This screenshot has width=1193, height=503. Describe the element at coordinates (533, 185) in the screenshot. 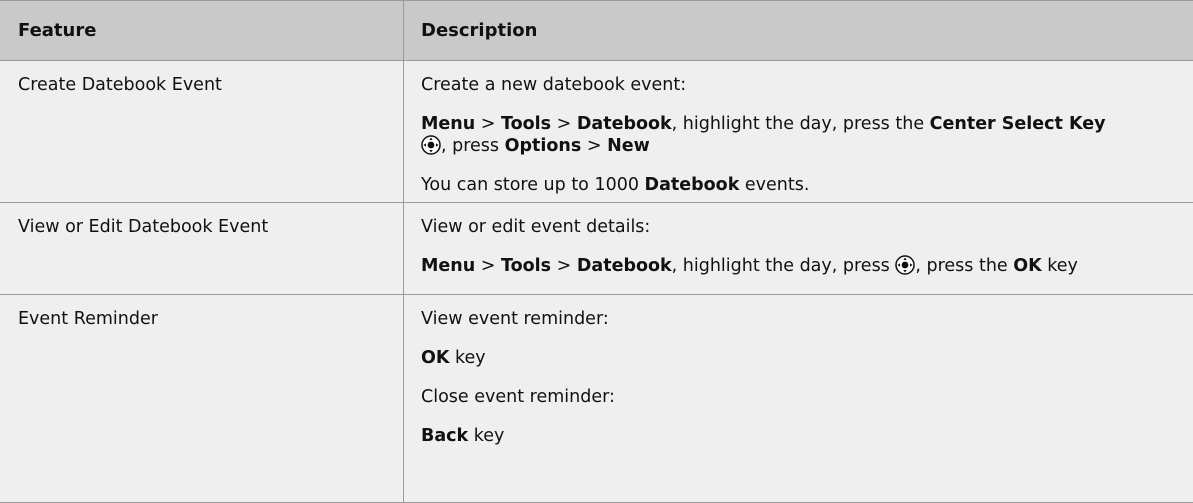

I see `note-text: You can store up to 1000` at that location.